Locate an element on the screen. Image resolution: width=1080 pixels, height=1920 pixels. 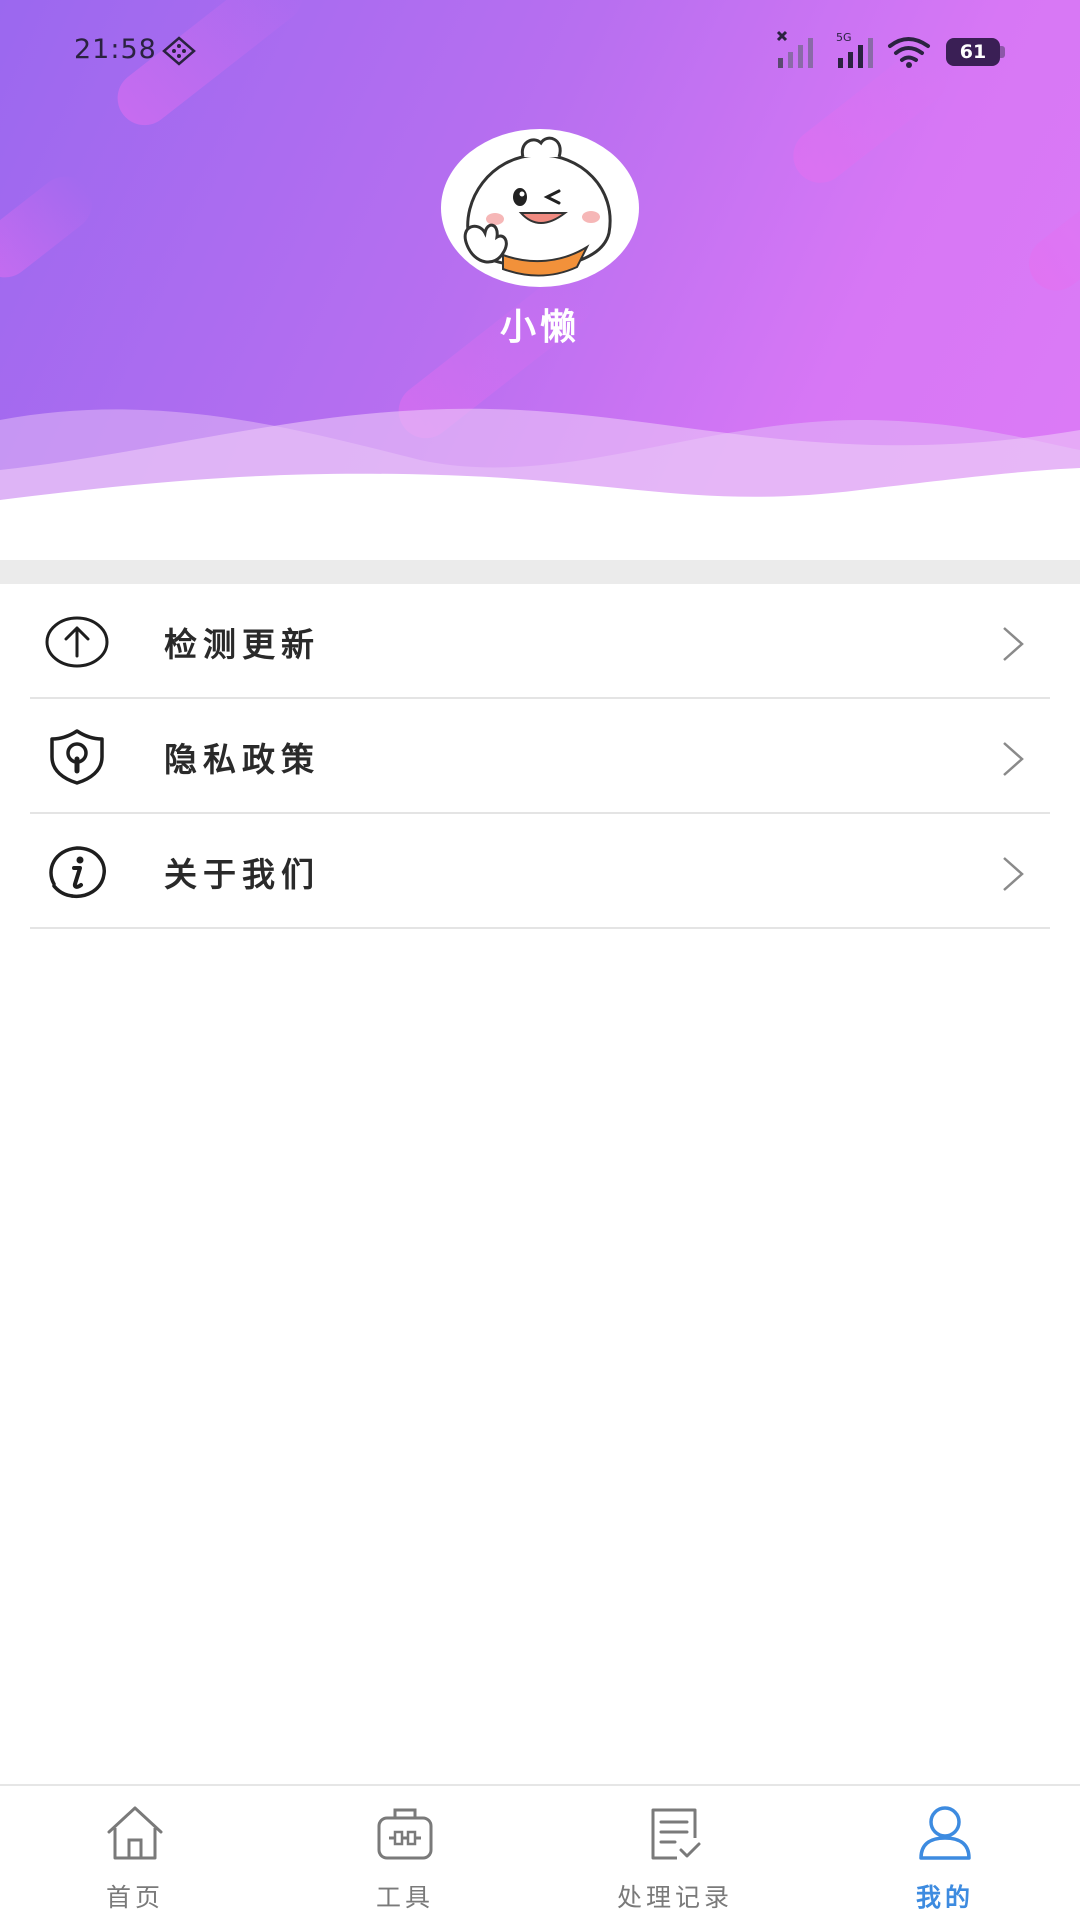
status-bar: 21:58 5G 61 is located at coordinates (540, 50).